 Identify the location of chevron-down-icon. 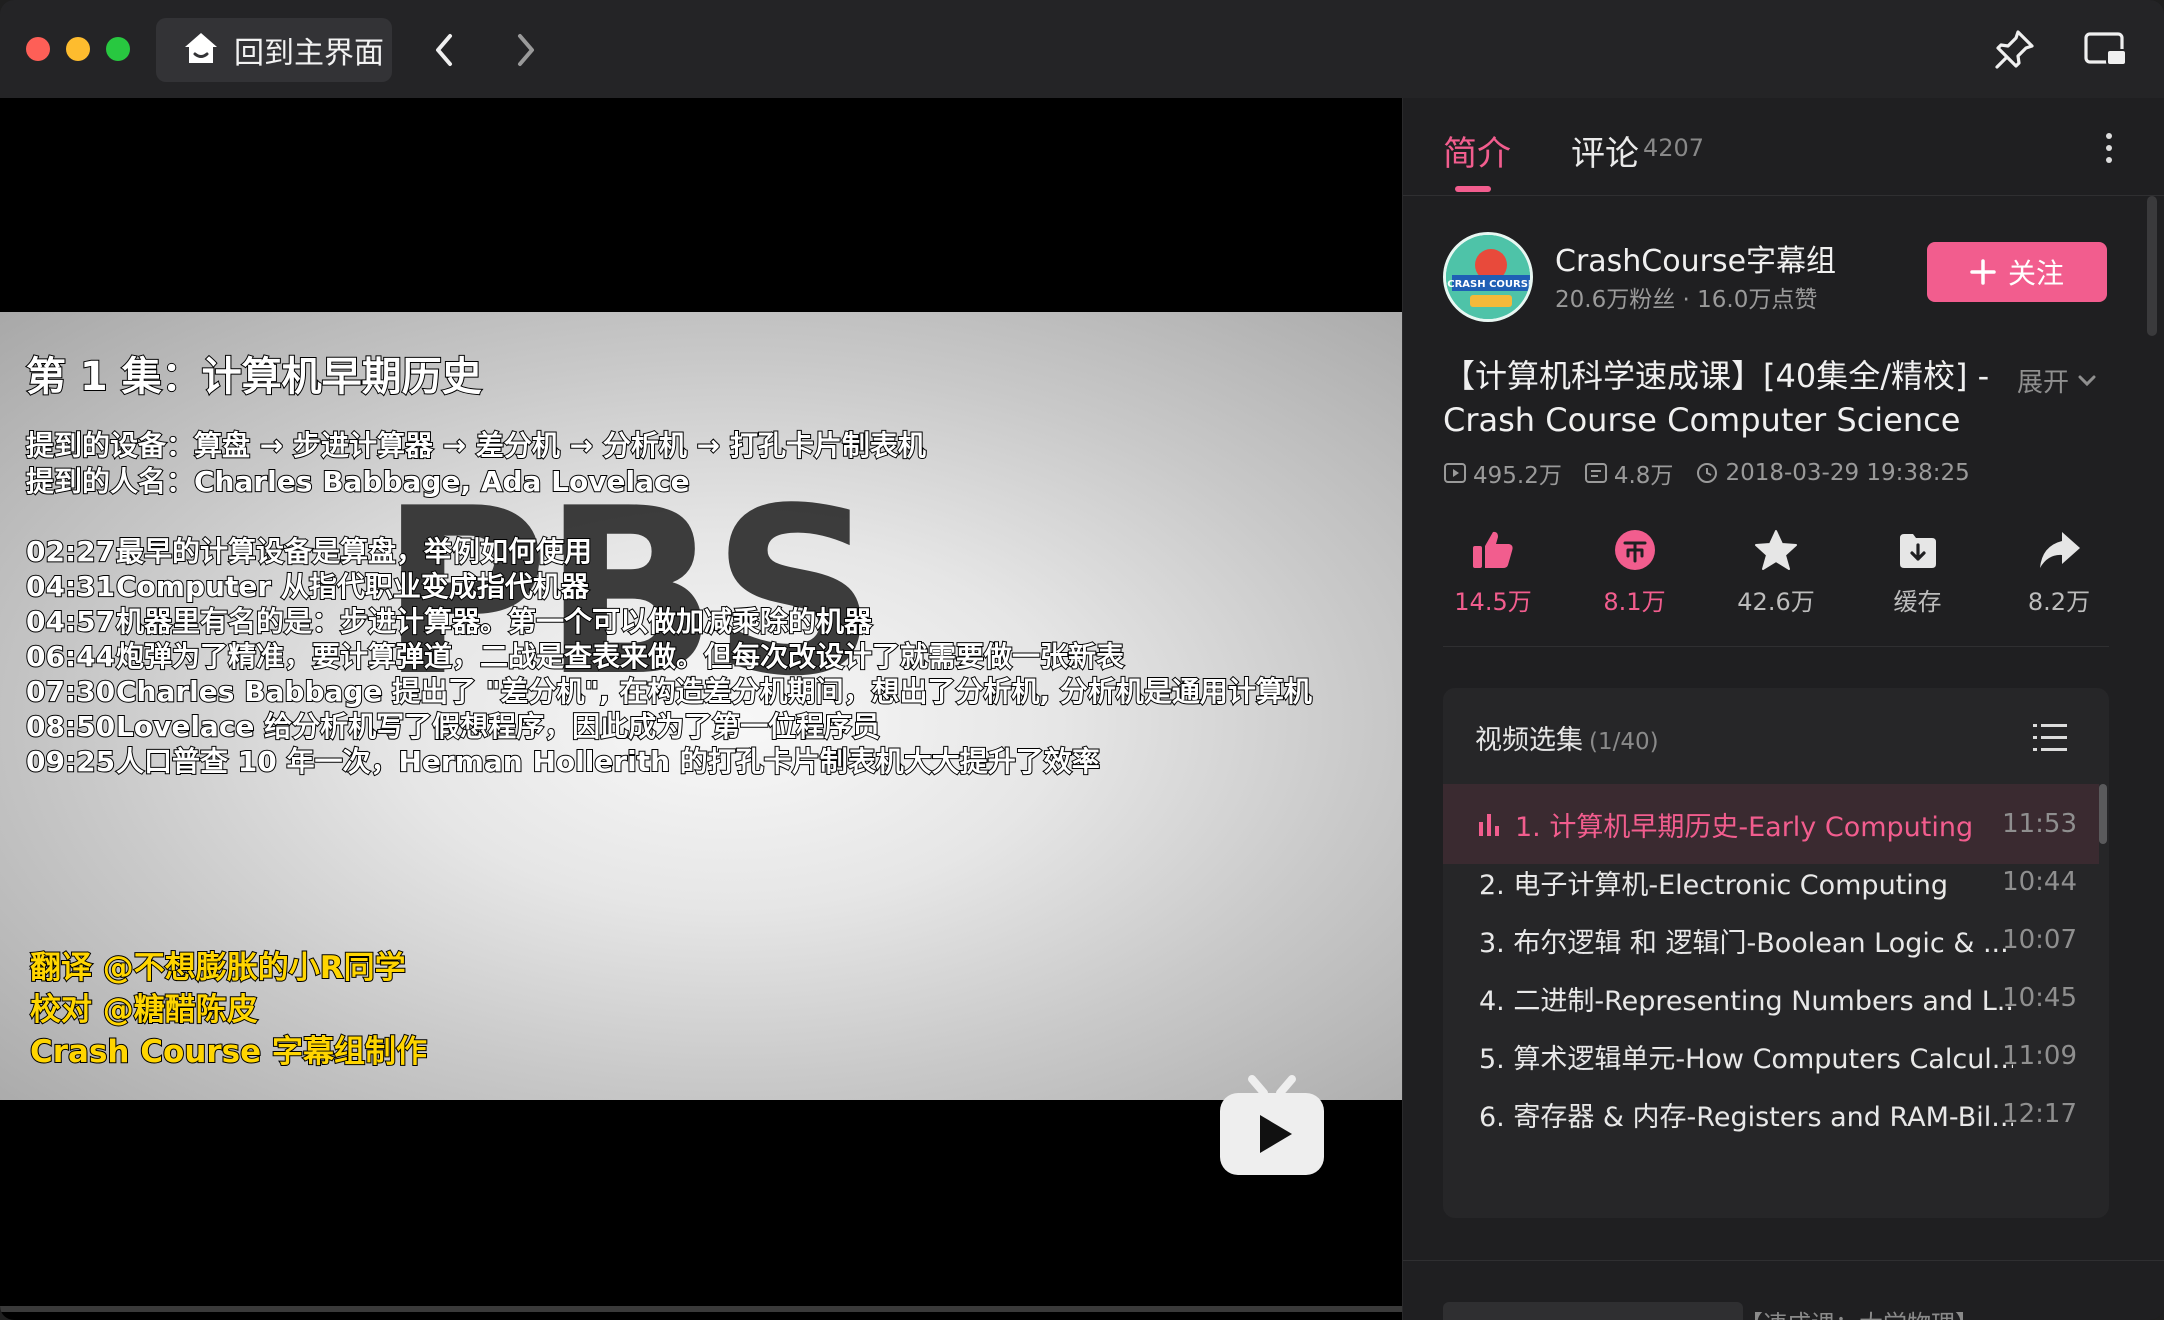
(2087, 380).